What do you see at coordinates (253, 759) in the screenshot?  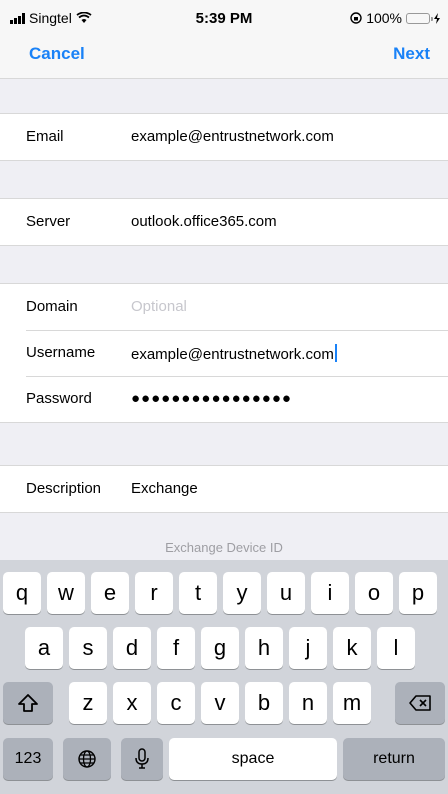 I see `space-key: space` at bounding box center [253, 759].